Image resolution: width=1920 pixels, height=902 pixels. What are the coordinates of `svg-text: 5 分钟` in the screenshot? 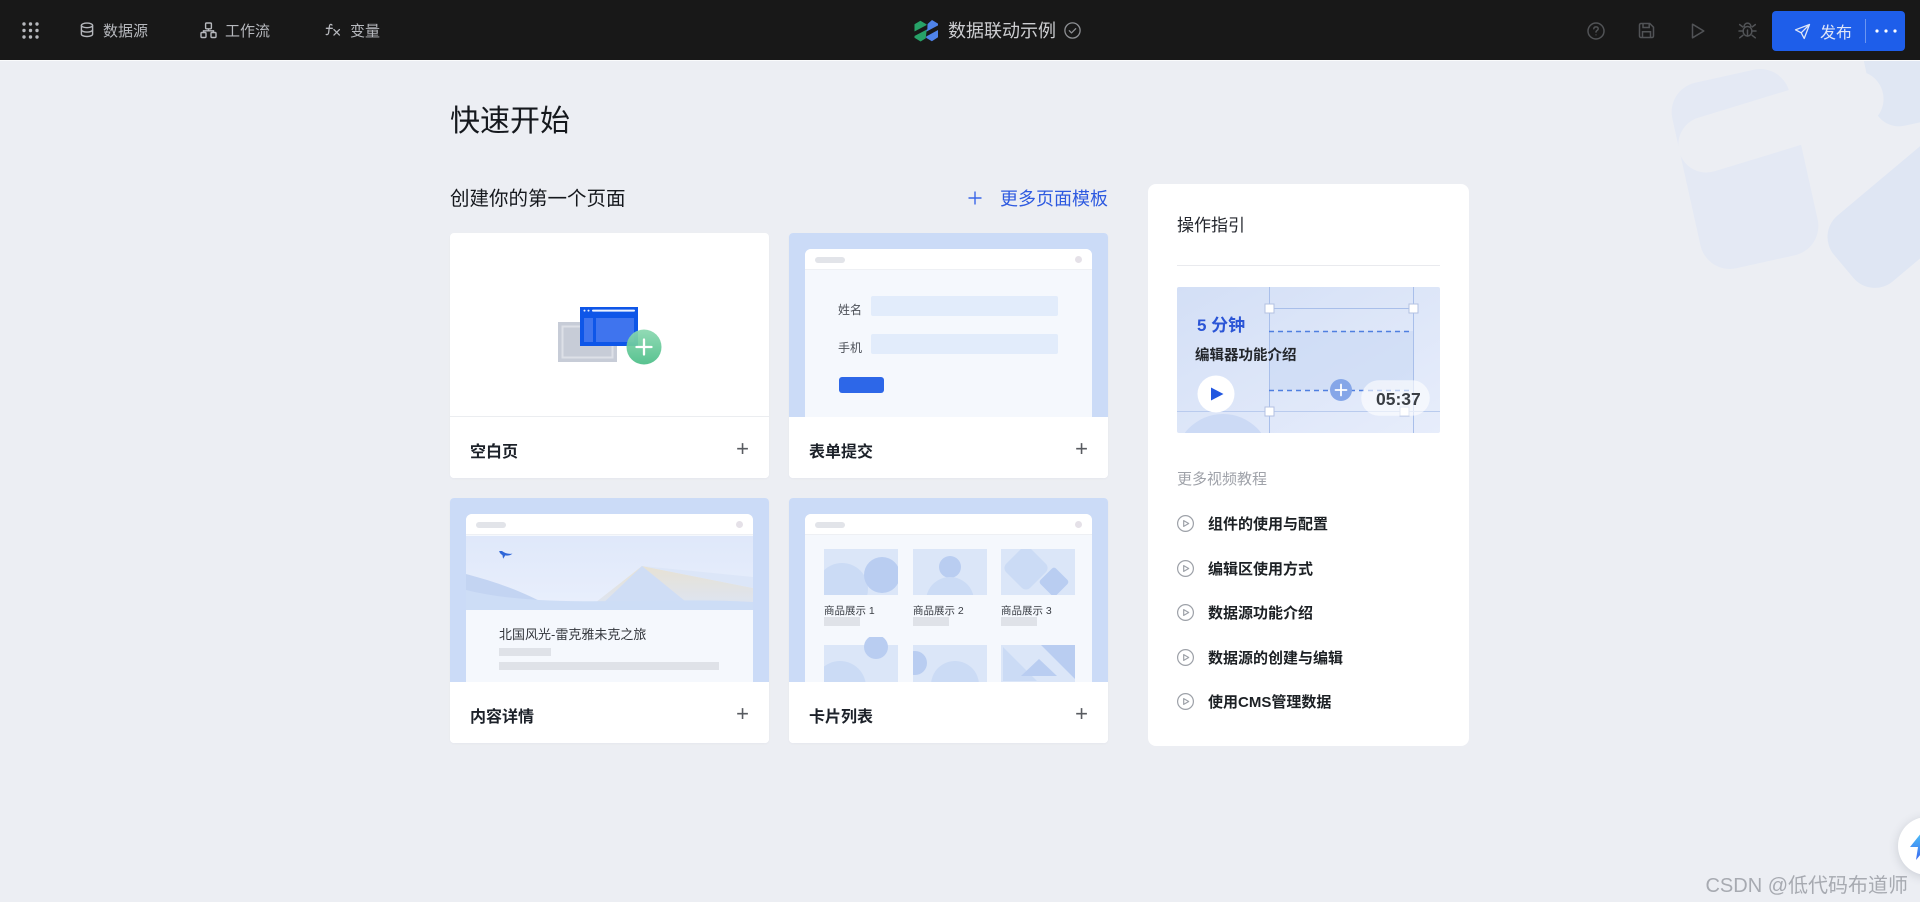 It's located at (1221, 325).